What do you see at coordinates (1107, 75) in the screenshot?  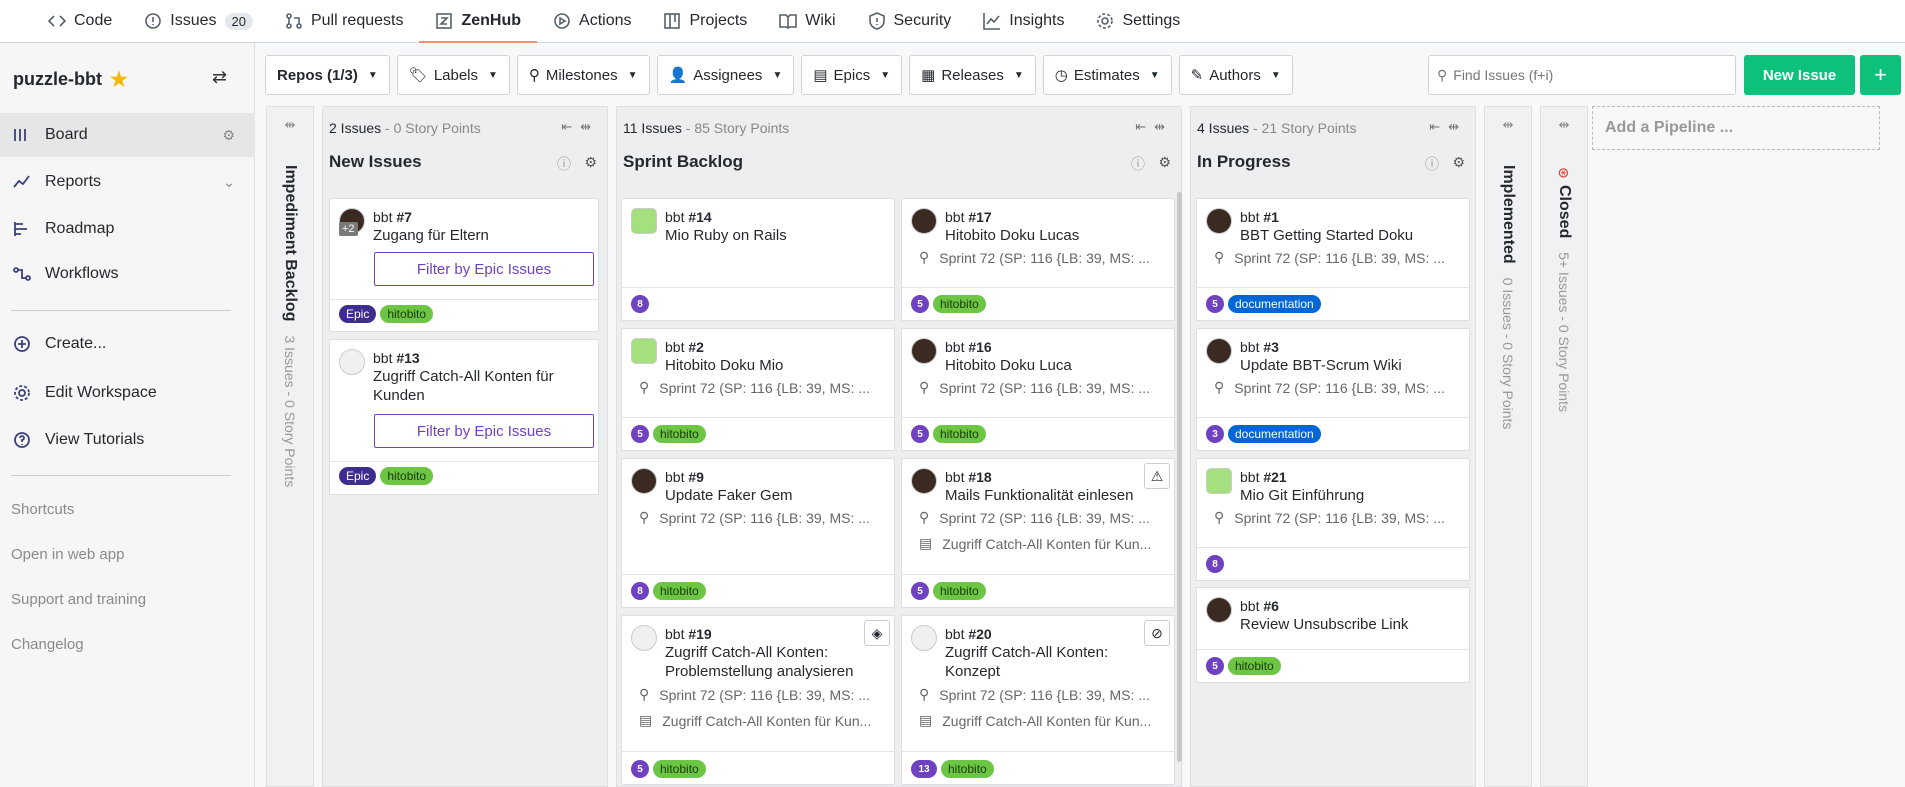 I see `estimates-filter: ◷ Estimates ▼` at bounding box center [1107, 75].